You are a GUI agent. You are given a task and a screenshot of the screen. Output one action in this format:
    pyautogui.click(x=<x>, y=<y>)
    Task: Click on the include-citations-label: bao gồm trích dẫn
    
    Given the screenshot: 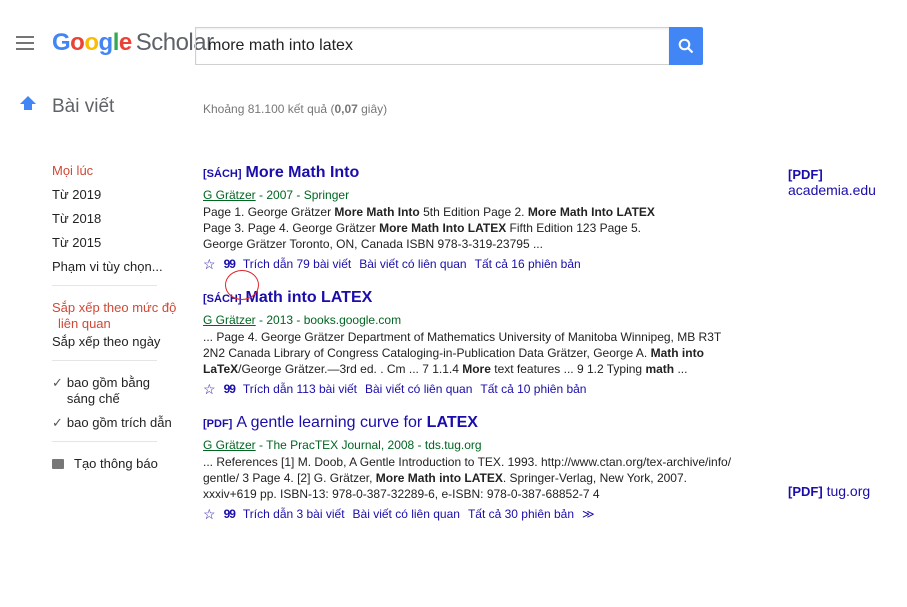 What is the action you would take?
    pyautogui.click(x=119, y=422)
    